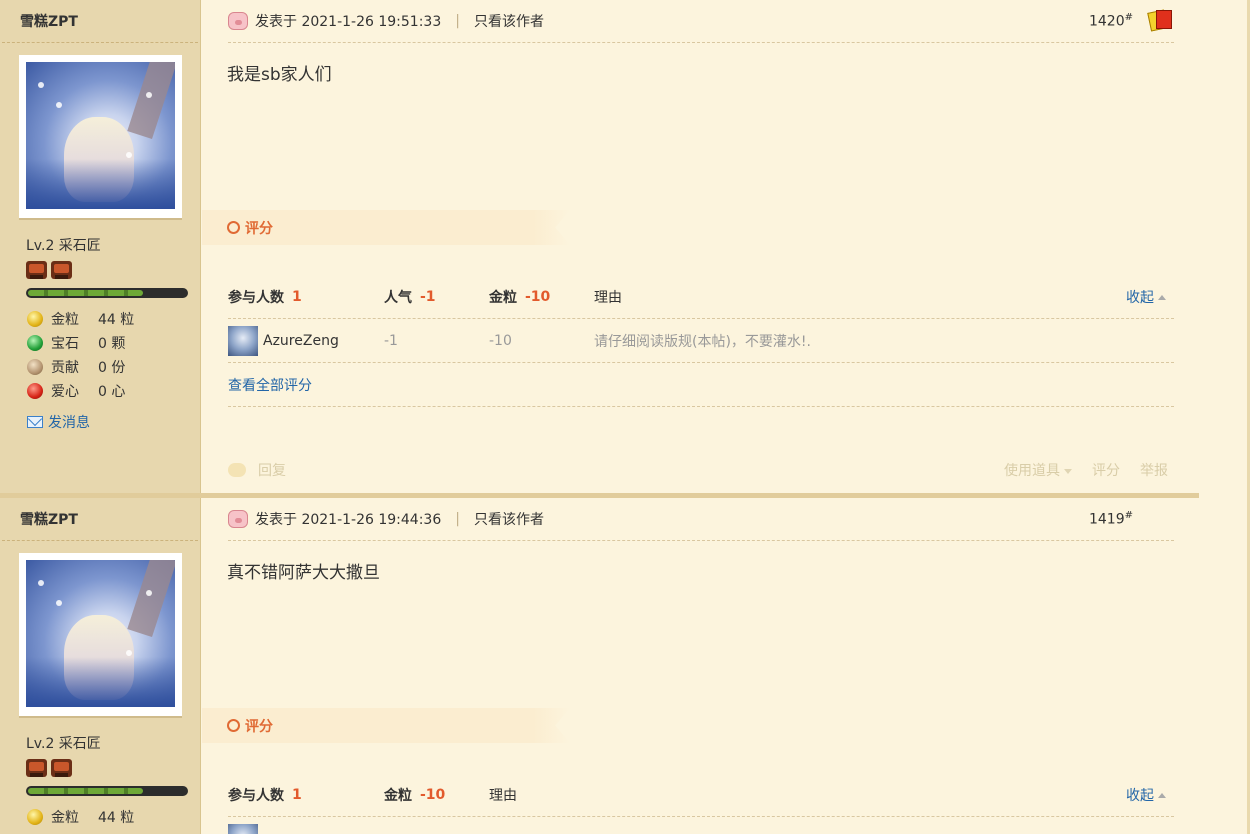  Describe the element at coordinates (701, 825) in the screenshot. I see `rating-row` at that location.